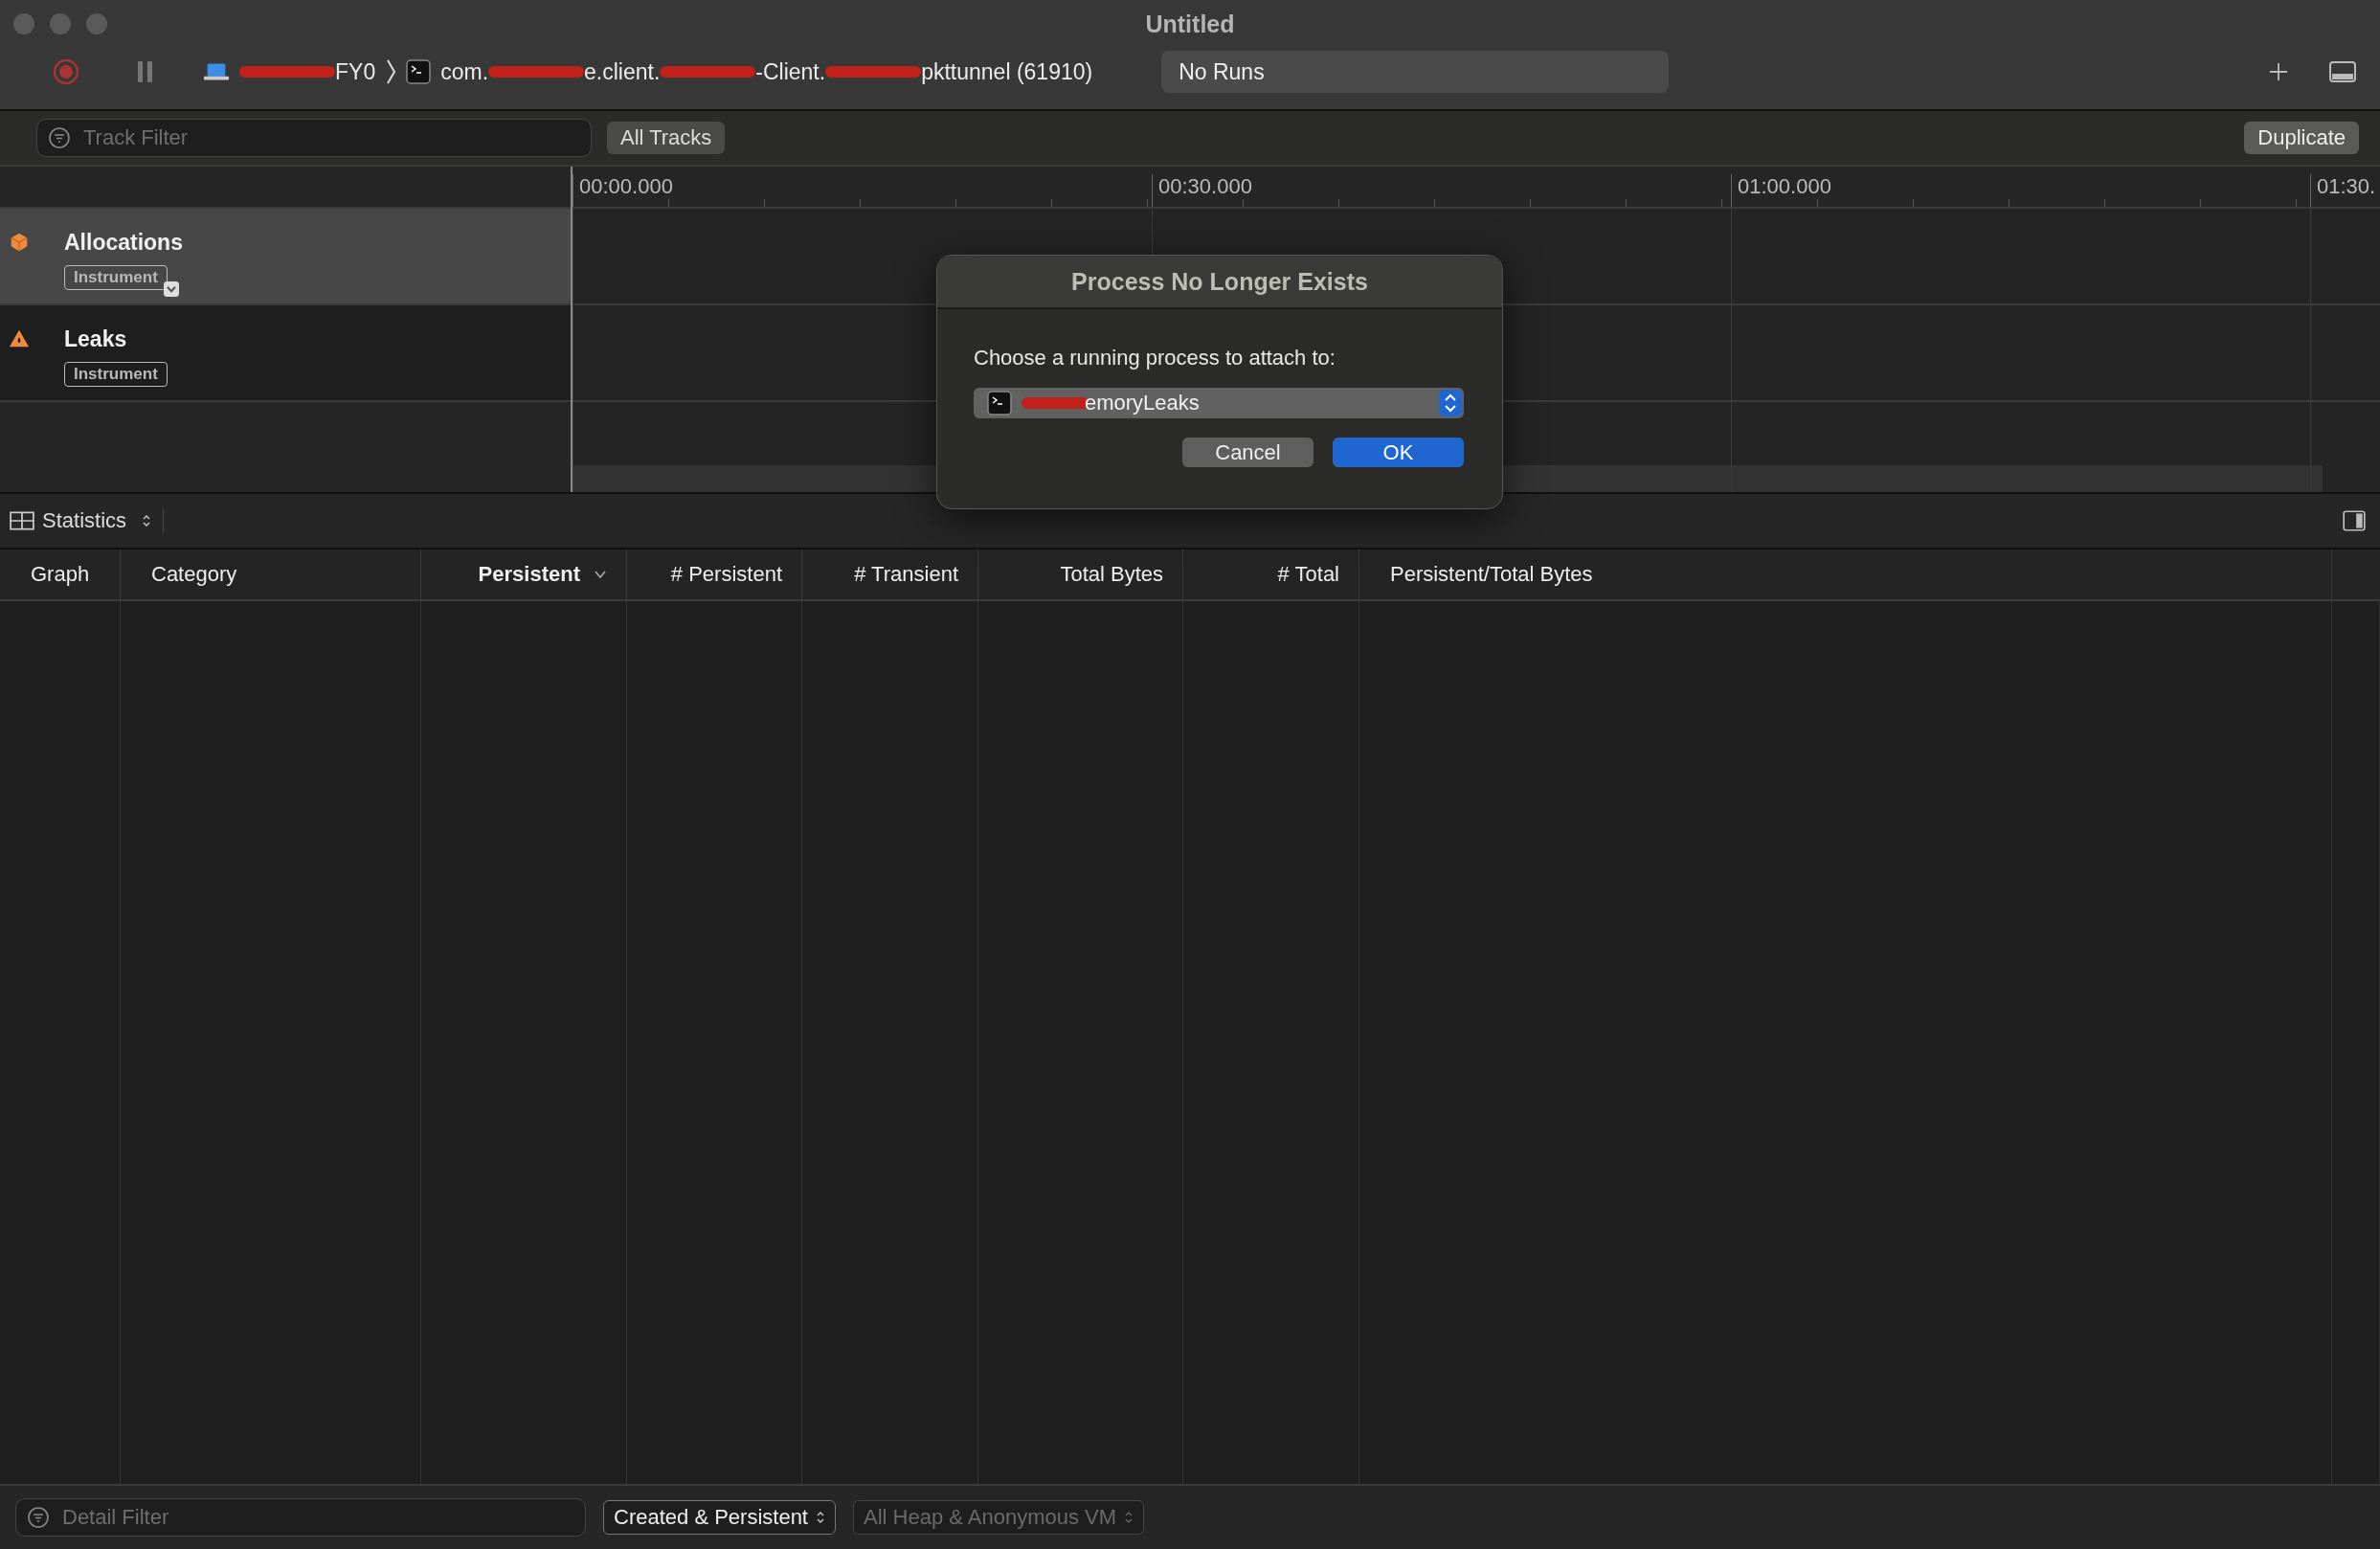  I want to click on ok-button: OK, so click(1399, 452).